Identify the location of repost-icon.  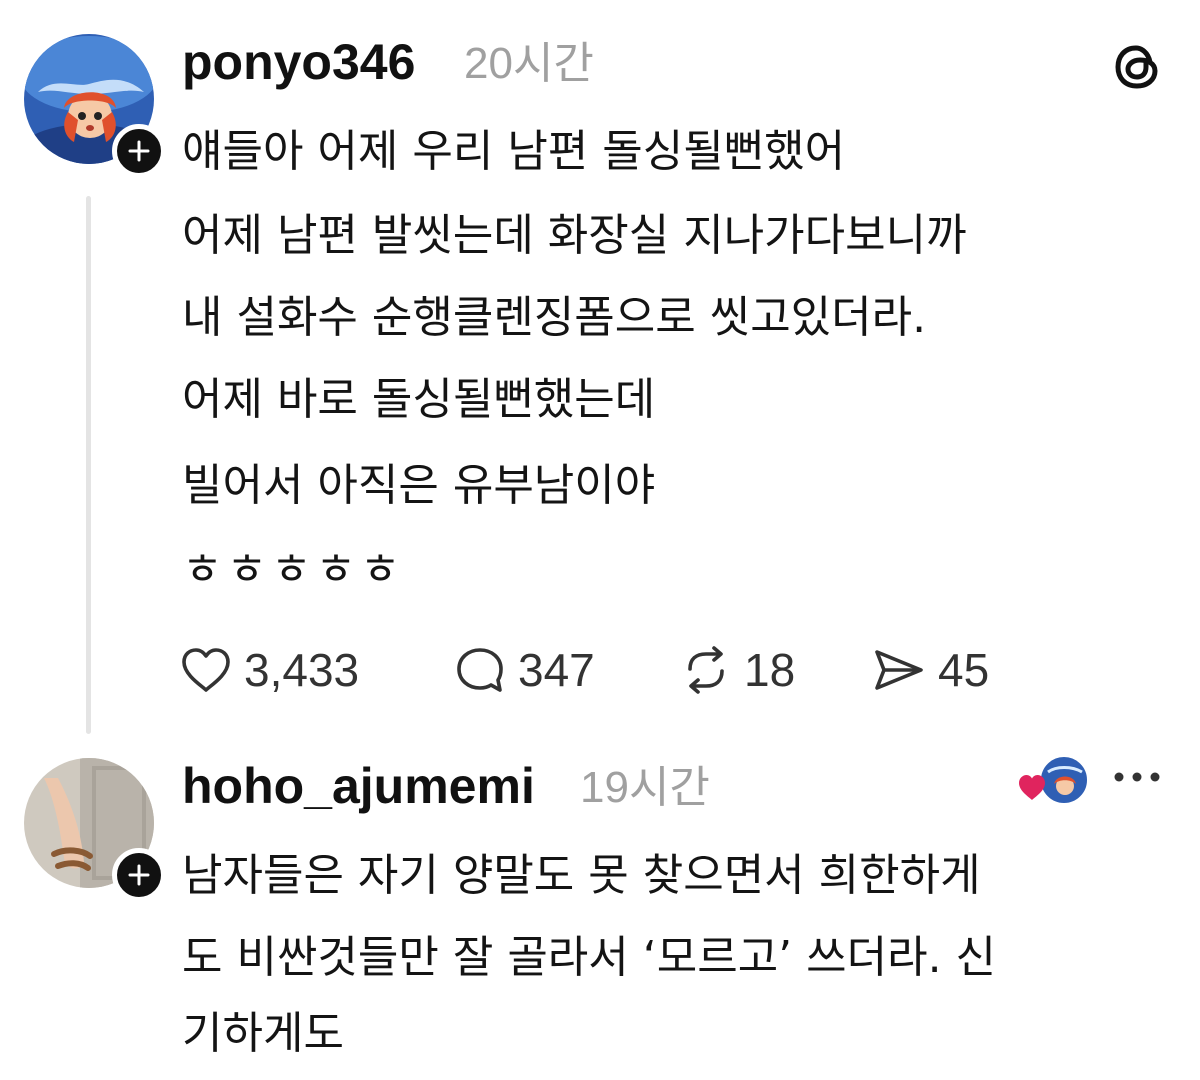
(706, 670).